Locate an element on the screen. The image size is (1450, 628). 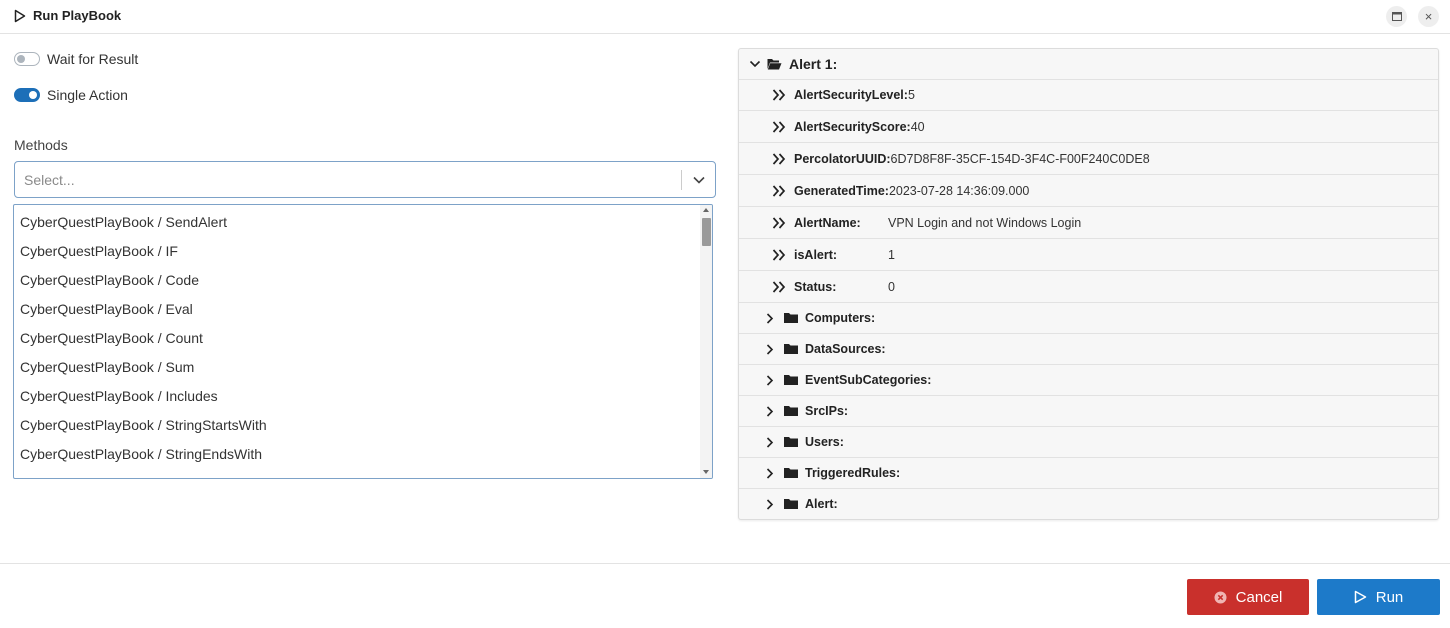
tree-field-alertsecuritylevel: AlertSecurityLevel:5 is located at coordinates (1088, 95).